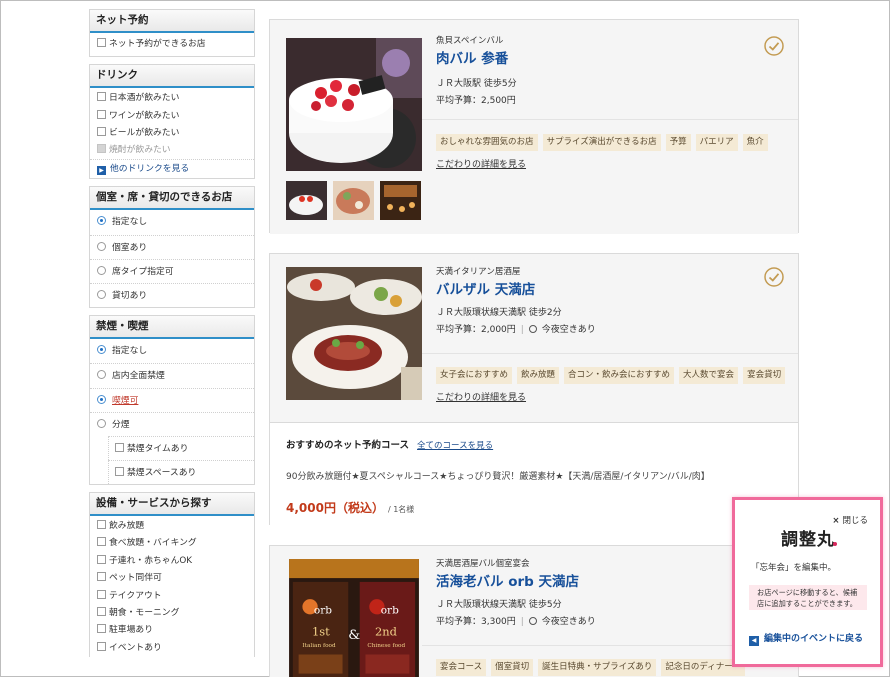 This screenshot has width=890, height=677. What do you see at coordinates (172, 222) in the screenshot?
I see `radio-room-none: 指定なし` at bounding box center [172, 222].